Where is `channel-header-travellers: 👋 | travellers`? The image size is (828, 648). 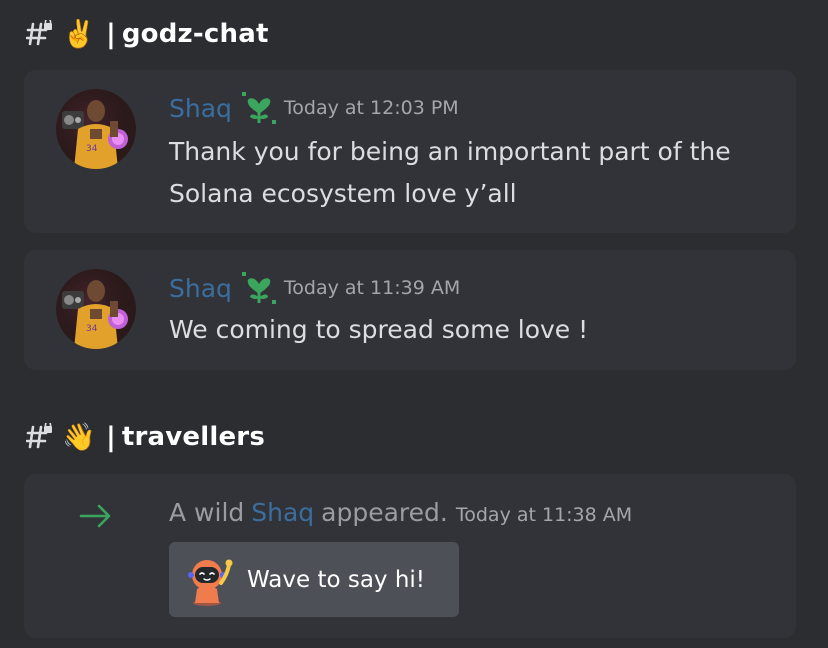 channel-header-travellers: 👋 | travellers is located at coordinates (145, 437).